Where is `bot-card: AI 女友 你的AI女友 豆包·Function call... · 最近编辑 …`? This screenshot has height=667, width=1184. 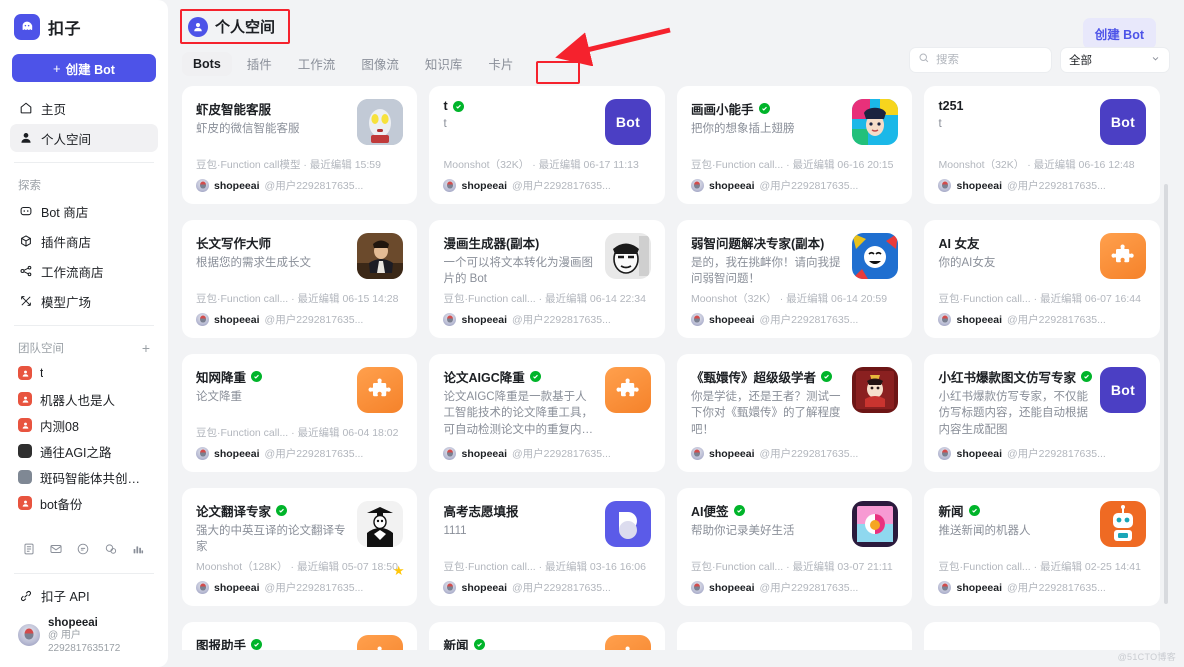
bot-card: AI 女友 你的AI女友 豆包·Function call... · 最近编辑 … is located at coordinates (1042, 279).